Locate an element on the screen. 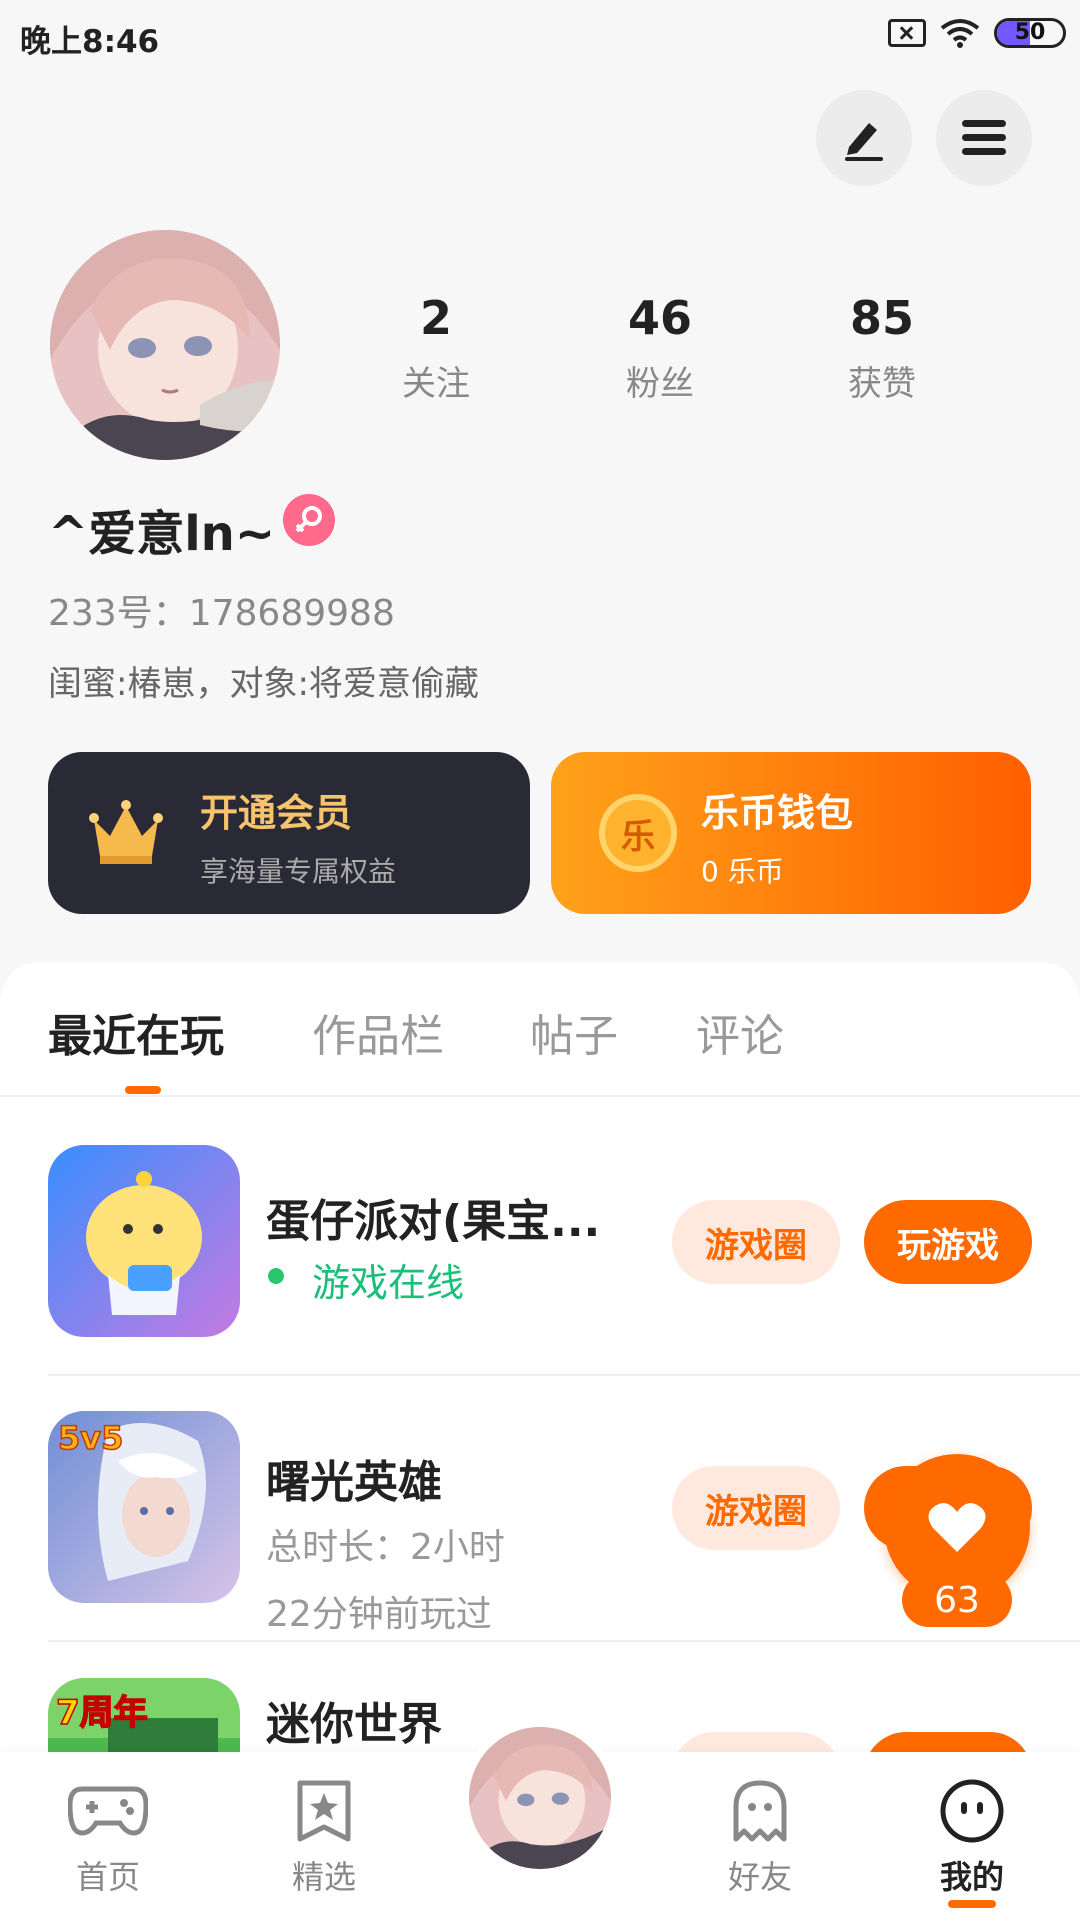  game-icon-dawn-heroes: 5v5 is located at coordinates (144, 1507).